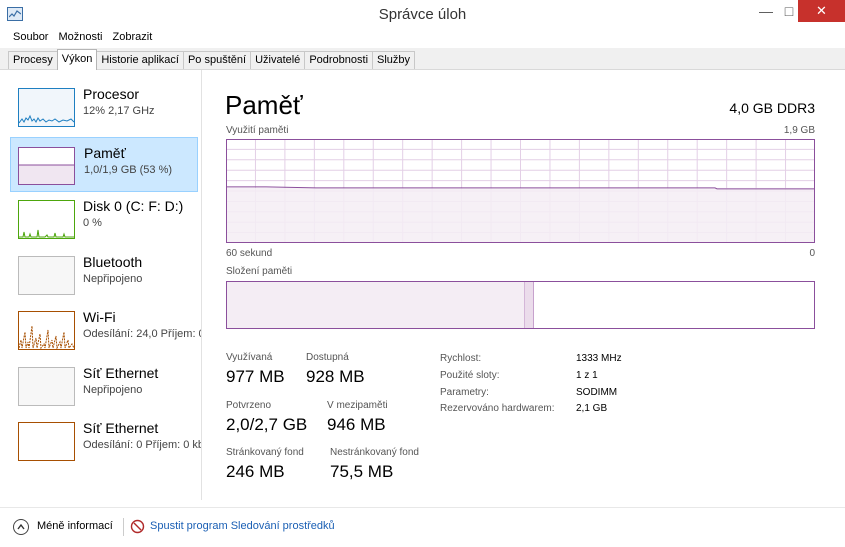 The image size is (845, 547). Describe the element at coordinates (92, 223) in the screenshot. I see `sidebar-item-sub: 0 %` at that location.